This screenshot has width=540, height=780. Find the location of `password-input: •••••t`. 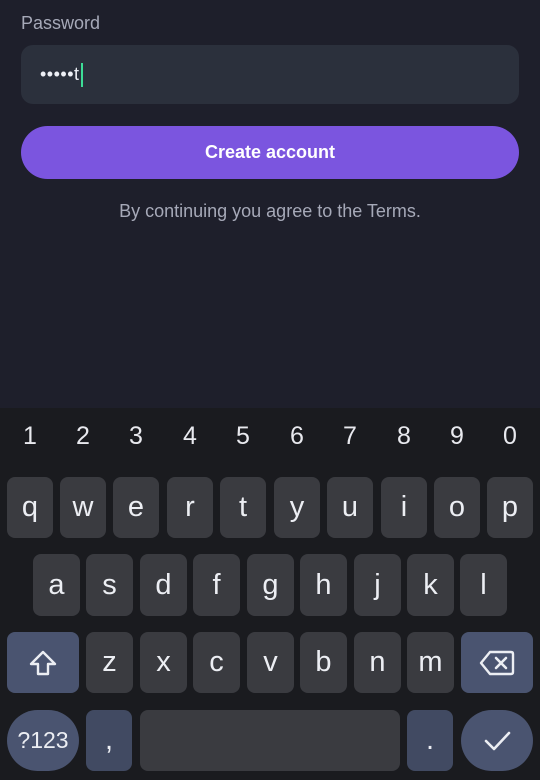

password-input: •••••t is located at coordinates (270, 74).